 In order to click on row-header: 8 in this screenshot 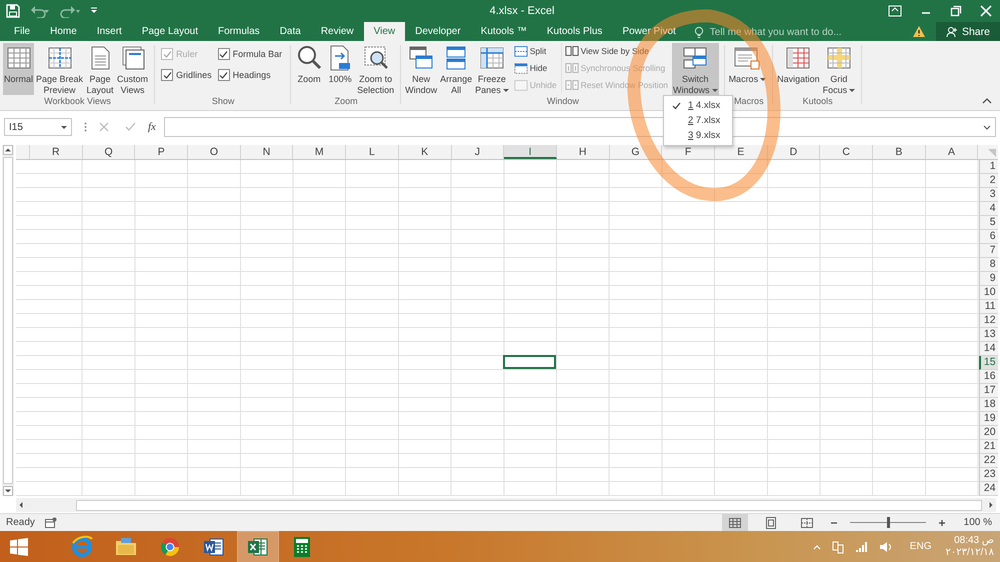, I will do `click(988, 265)`.